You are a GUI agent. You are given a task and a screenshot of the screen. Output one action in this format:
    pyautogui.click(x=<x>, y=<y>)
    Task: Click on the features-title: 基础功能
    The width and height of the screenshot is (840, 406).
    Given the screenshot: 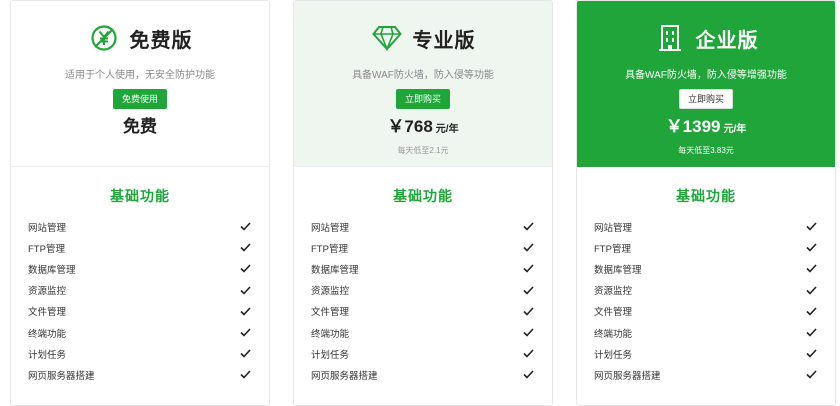 What is the action you would take?
    pyautogui.click(x=140, y=196)
    